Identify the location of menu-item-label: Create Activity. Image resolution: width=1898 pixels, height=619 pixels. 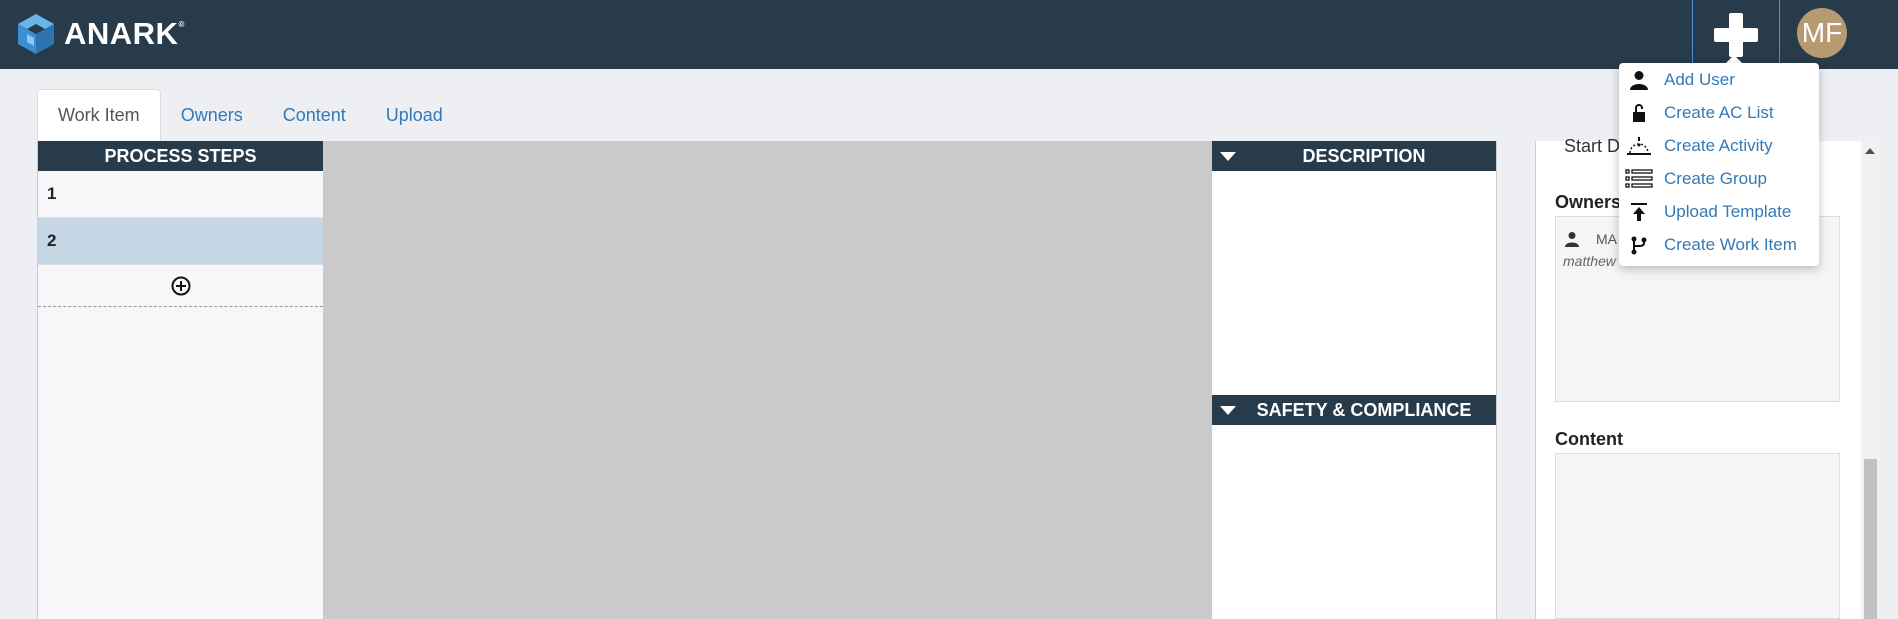
(1718, 145).